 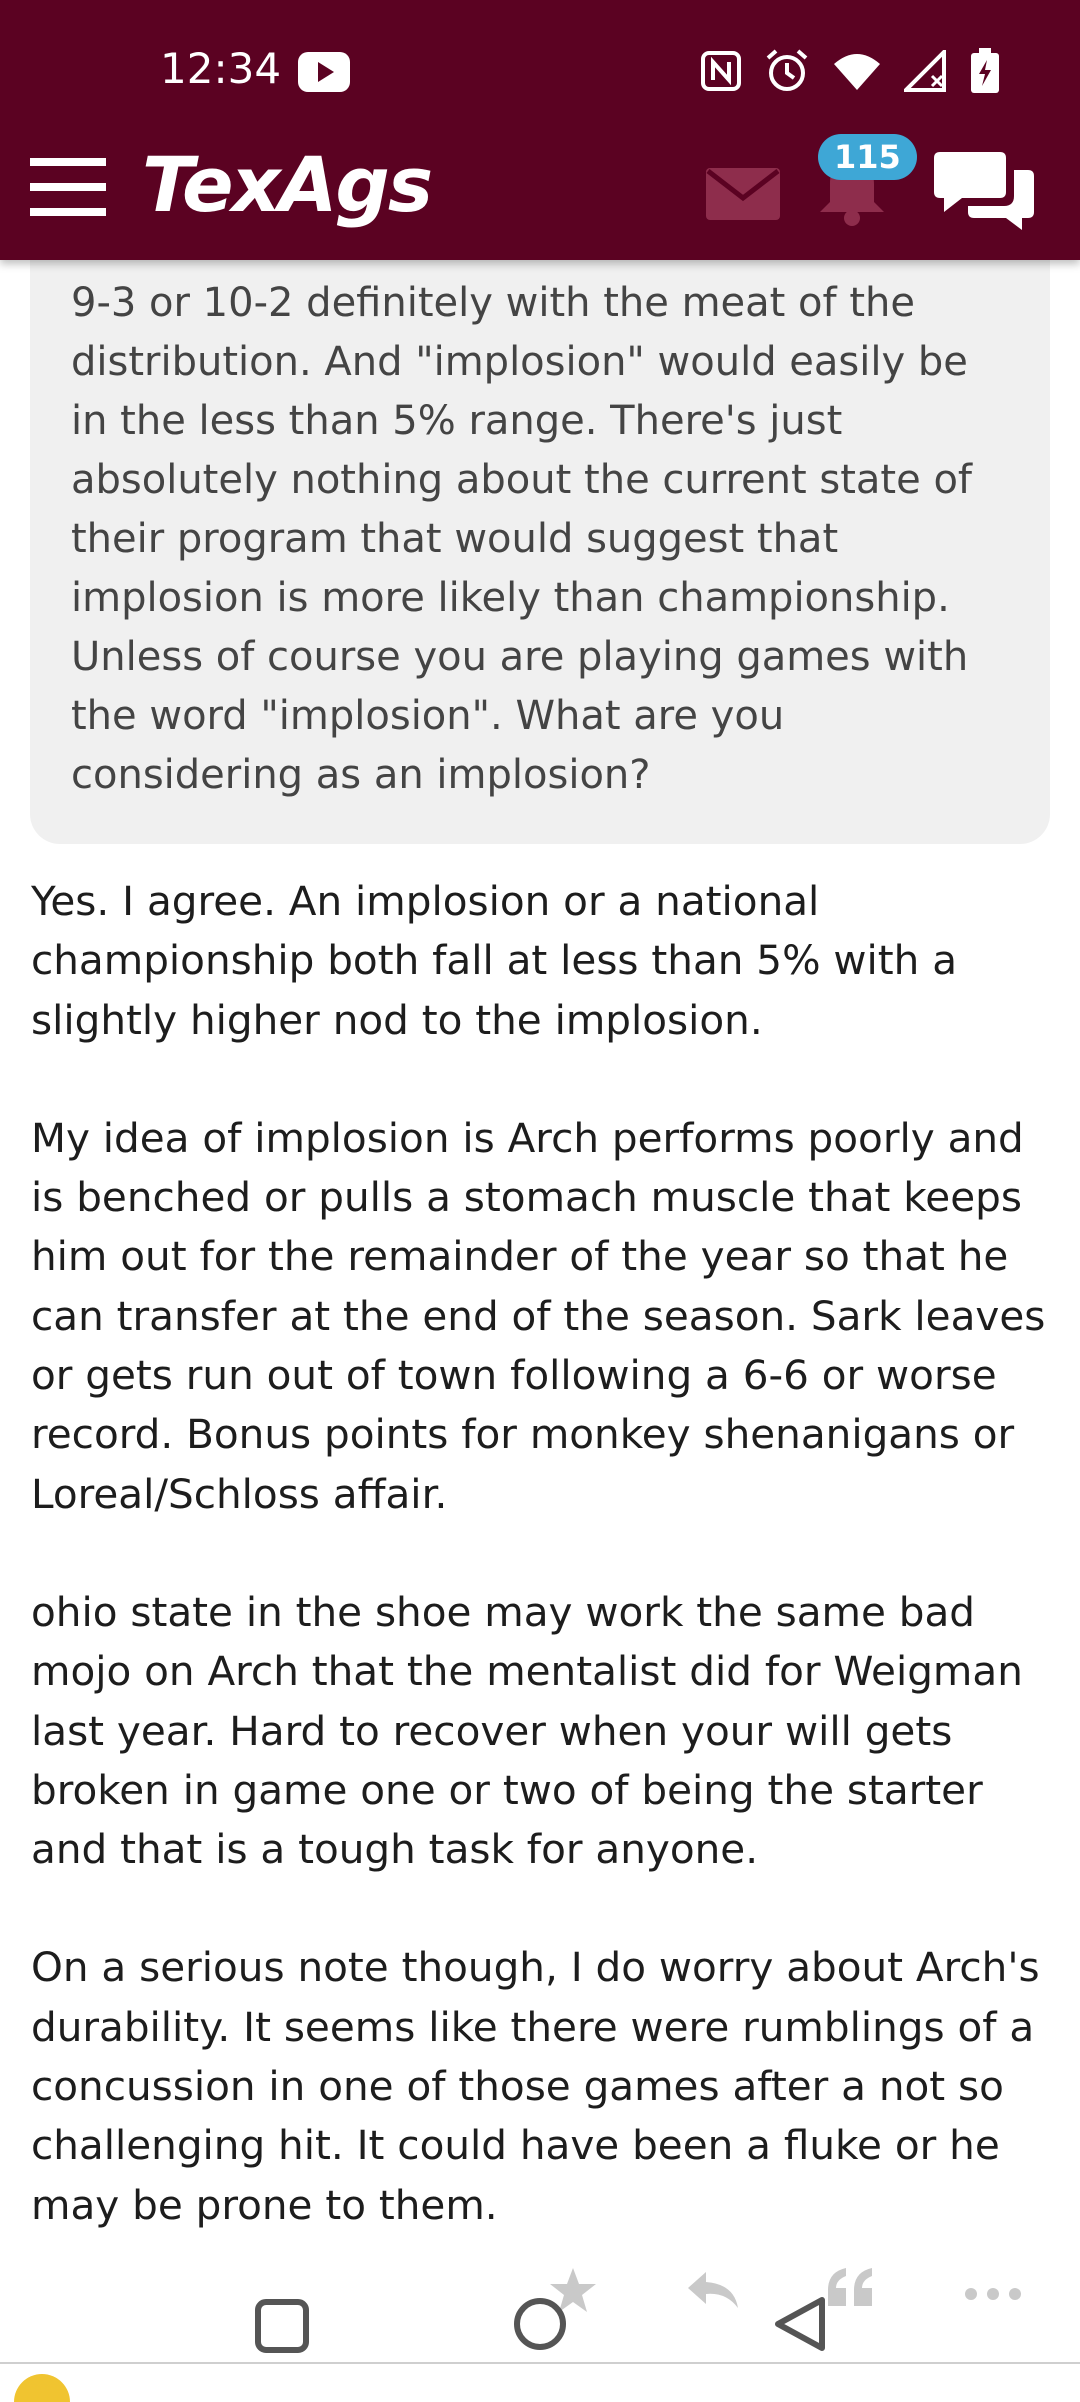 What do you see at coordinates (850, 2291) in the screenshot?
I see `quote-icon` at bounding box center [850, 2291].